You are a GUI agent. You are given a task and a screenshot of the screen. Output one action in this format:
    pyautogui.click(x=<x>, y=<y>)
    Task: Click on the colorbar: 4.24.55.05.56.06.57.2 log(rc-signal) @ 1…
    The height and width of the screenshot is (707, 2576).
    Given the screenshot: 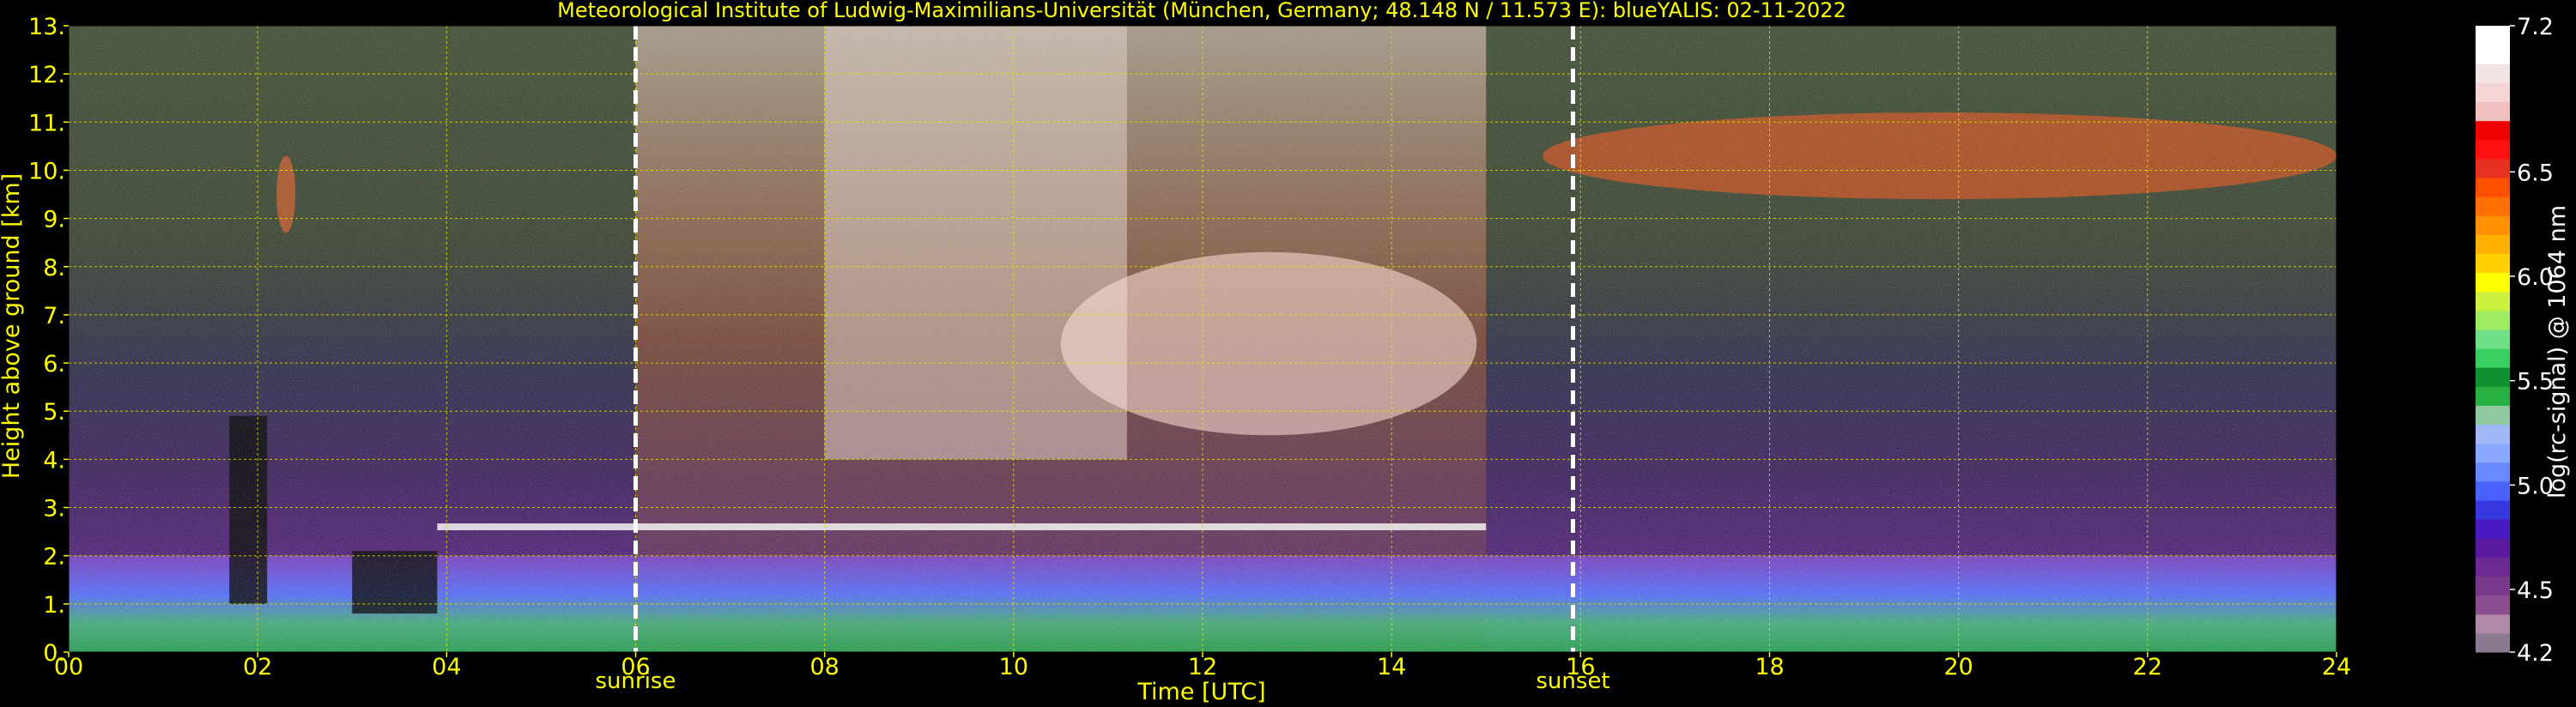 What is the action you would take?
    pyautogui.click(x=2523, y=340)
    